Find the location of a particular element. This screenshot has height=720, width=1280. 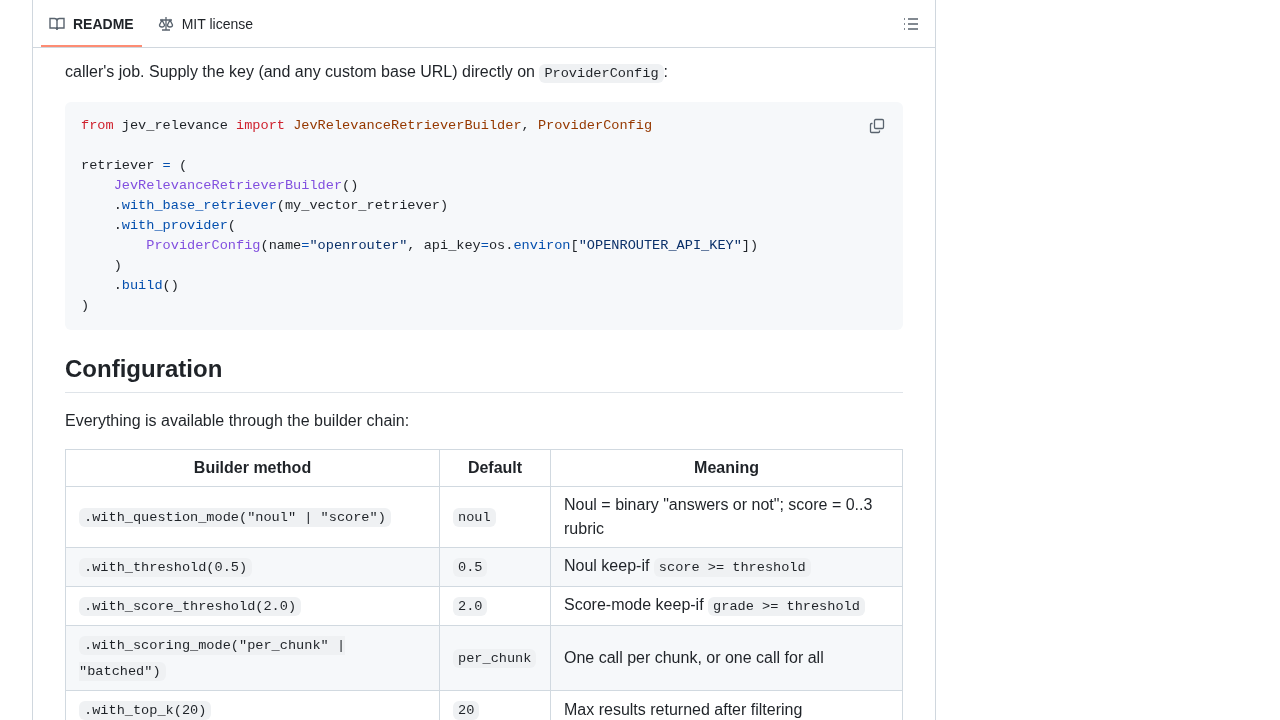

section-heading: Configuration is located at coordinates (484, 373).